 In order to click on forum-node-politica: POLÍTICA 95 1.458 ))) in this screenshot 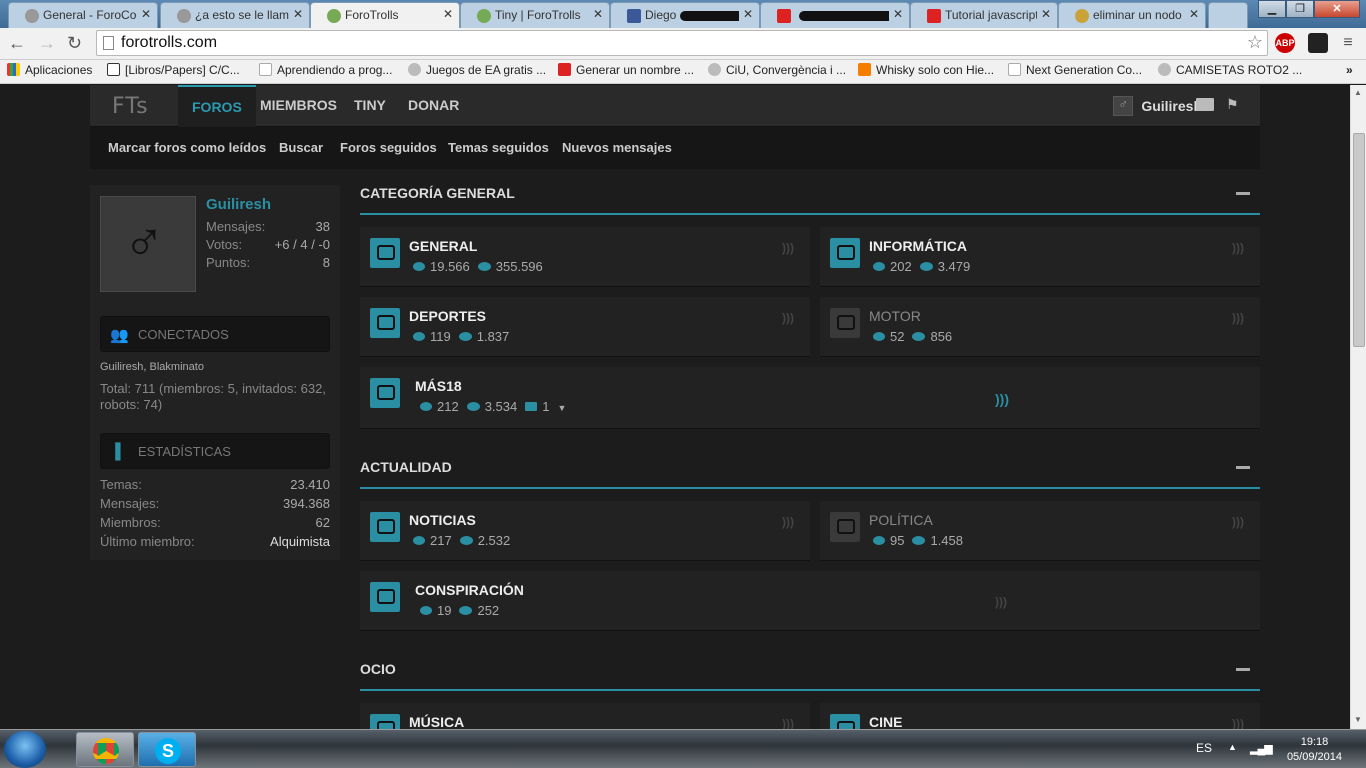, I will do `click(1040, 531)`.